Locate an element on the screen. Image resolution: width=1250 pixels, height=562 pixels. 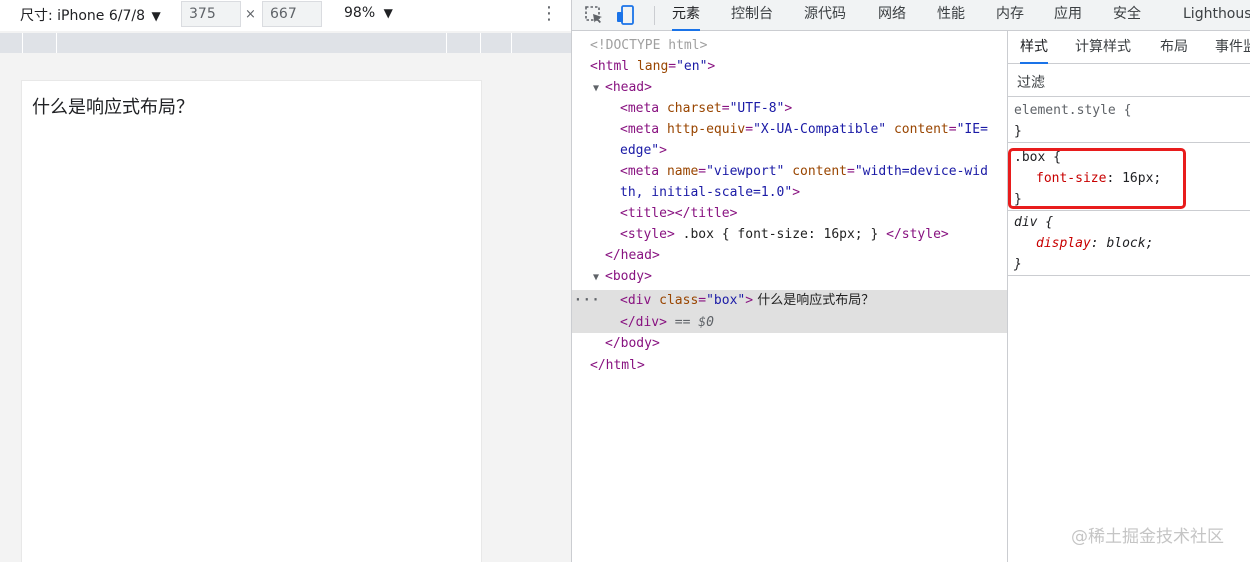
device-toolbar: 尺寸: iPhone 6/7/8 ▼ × 98% ▼ ⋮ is located at coordinates (285, 15).